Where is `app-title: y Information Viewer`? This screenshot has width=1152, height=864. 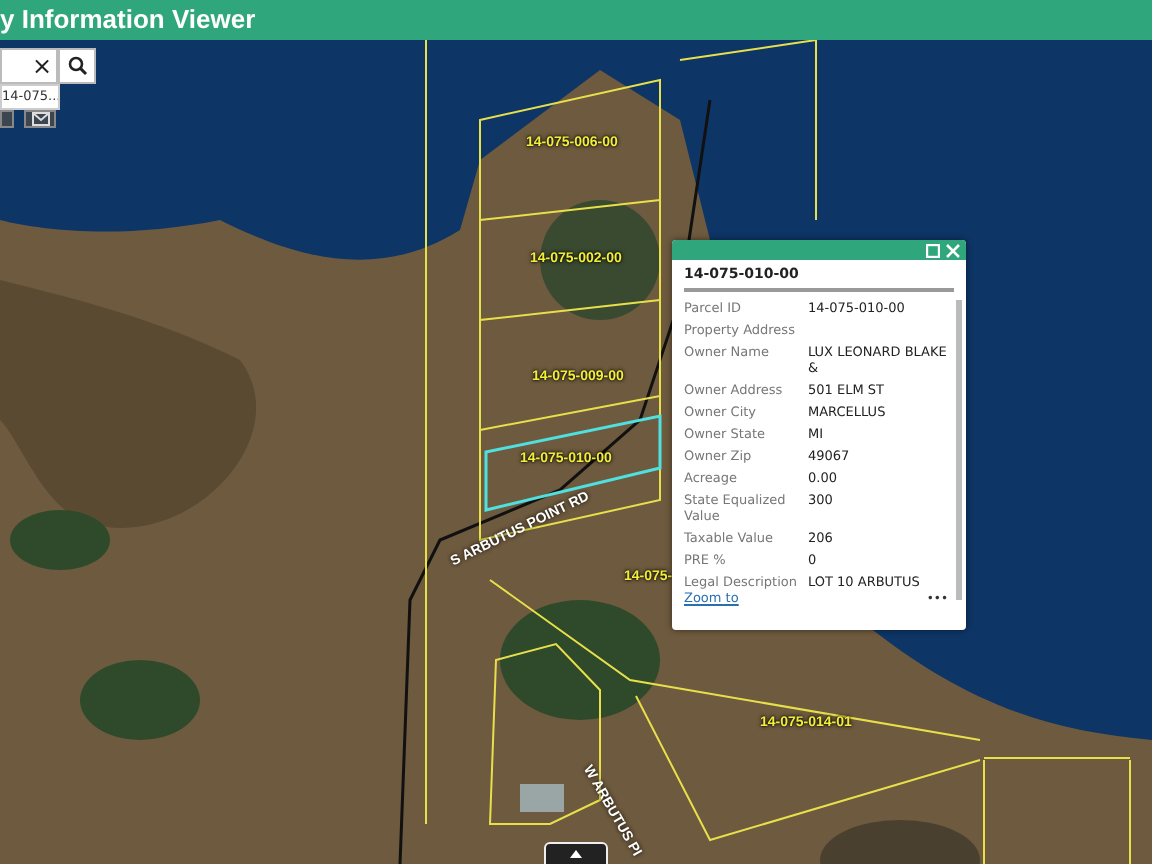 app-title: y Information Viewer is located at coordinates (128, 20).